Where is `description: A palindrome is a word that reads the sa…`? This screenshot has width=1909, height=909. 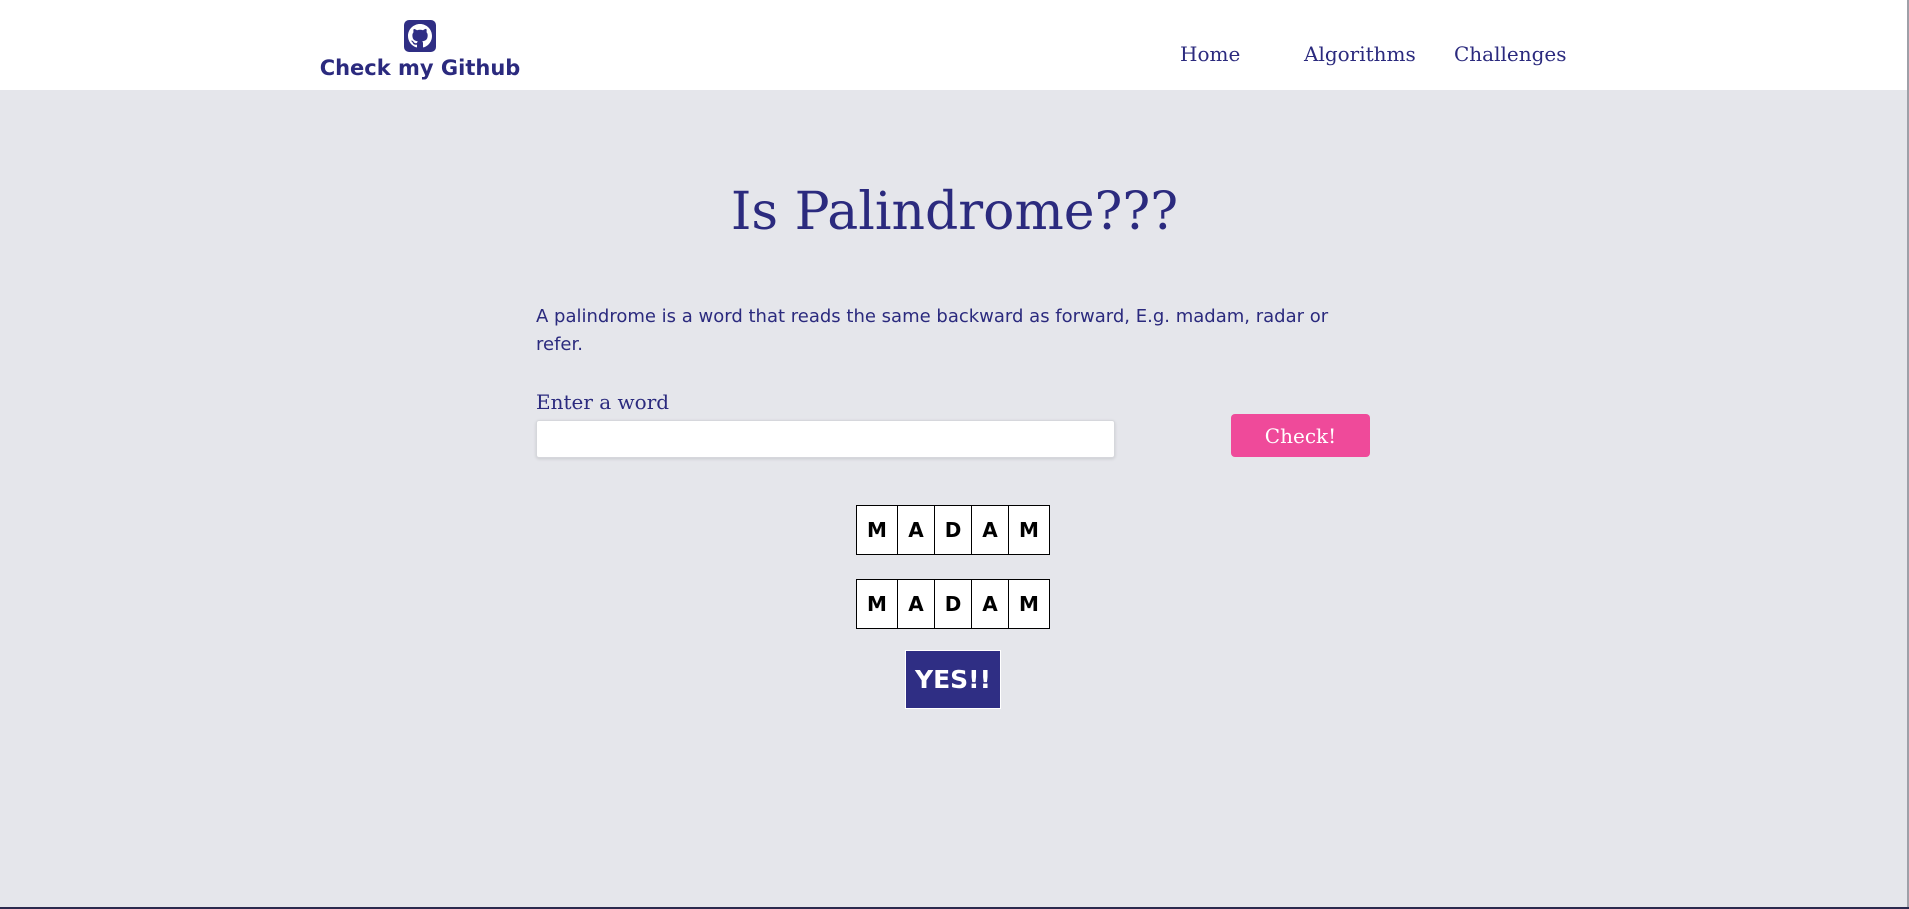
description: A palindrome is a word that reads the sa… is located at coordinates (932, 330).